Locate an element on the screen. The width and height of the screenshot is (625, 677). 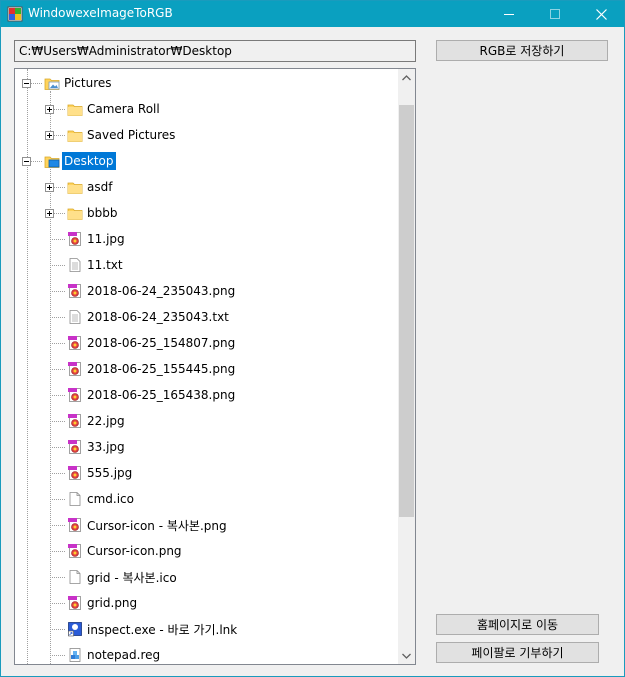
tree-node: 2018-06-24_235043.png is located at coordinates (161, 291).